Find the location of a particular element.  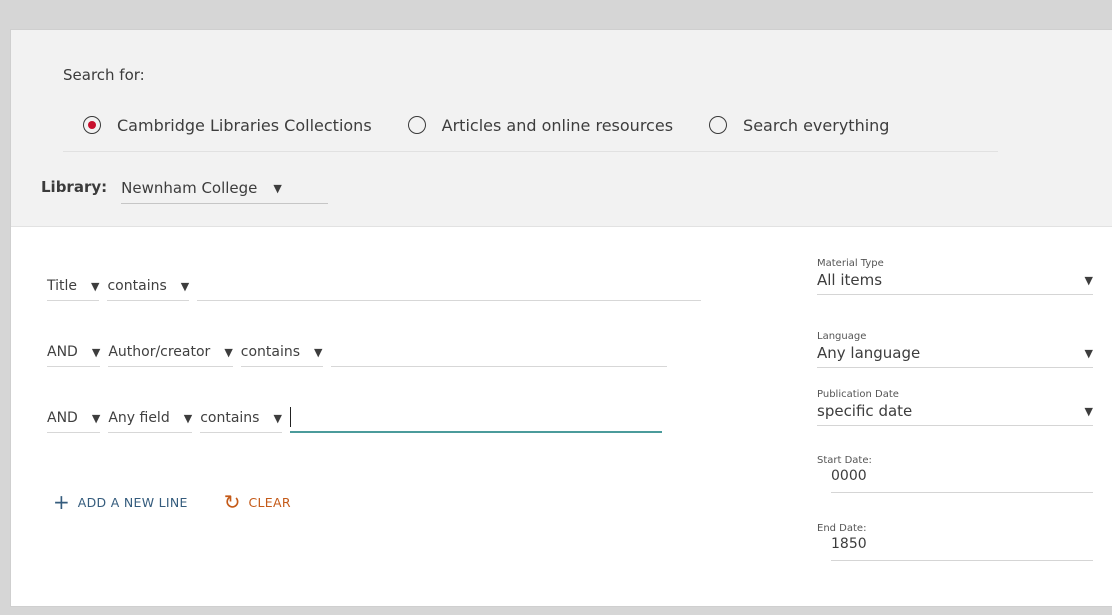

field-select: Any field ▼ is located at coordinates (150, 421).